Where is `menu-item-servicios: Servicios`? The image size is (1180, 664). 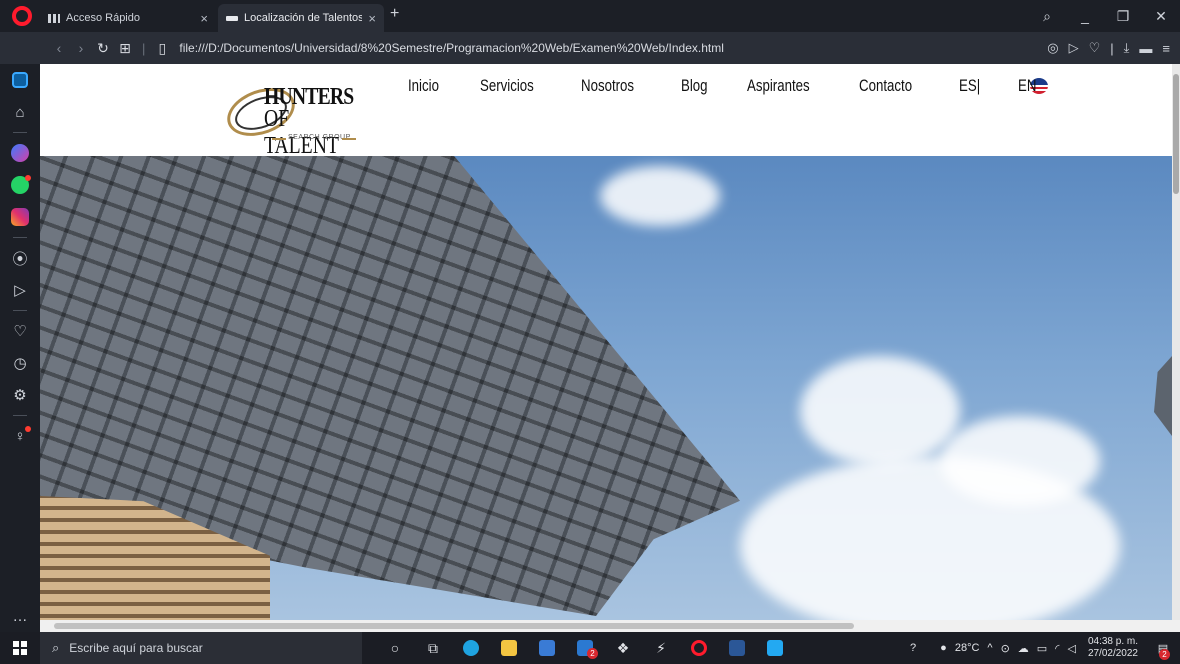 menu-item-servicios: Servicios is located at coordinates (507, 86).